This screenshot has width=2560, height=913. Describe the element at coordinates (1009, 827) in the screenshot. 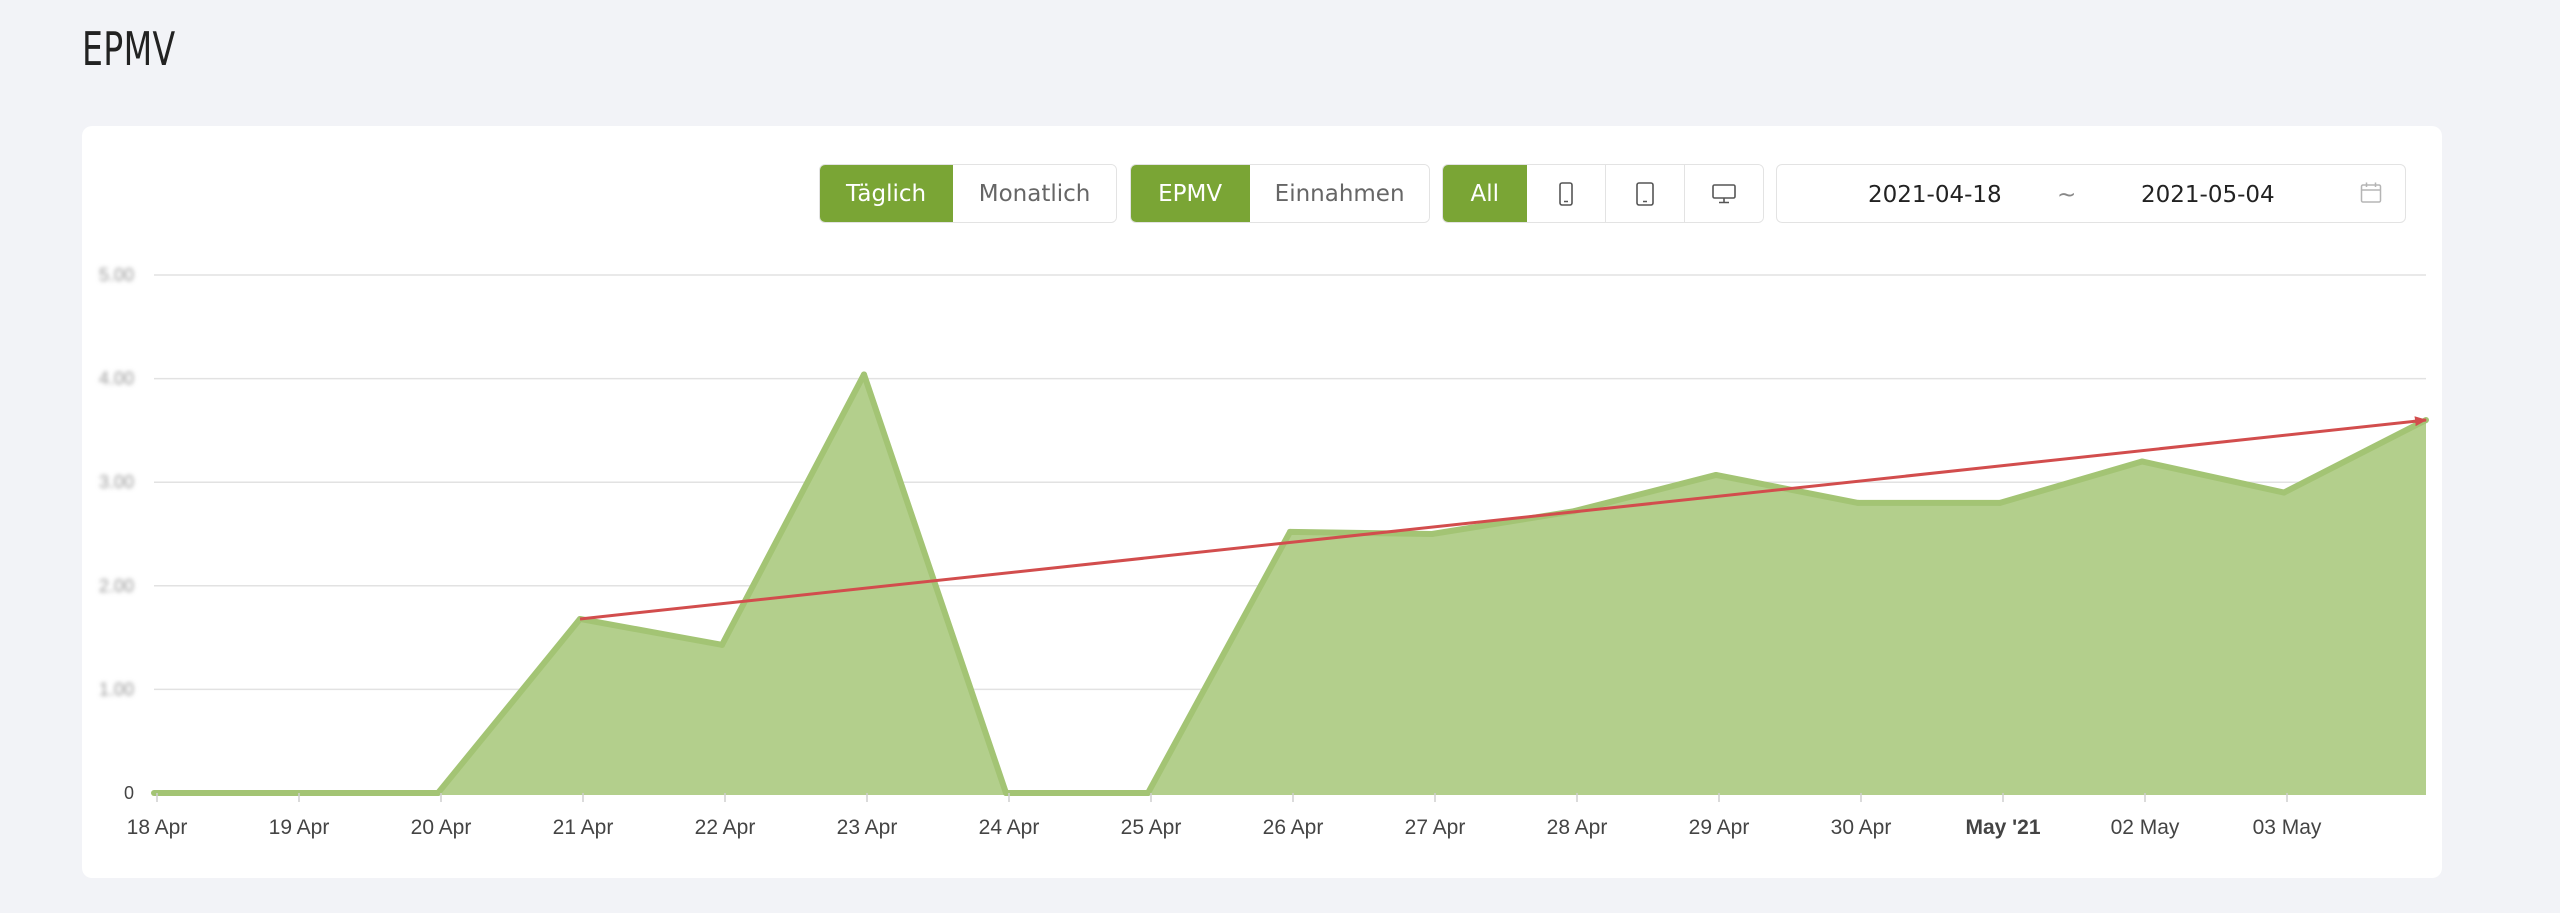

I see `x-tick-label: 24 Apr` at that location.